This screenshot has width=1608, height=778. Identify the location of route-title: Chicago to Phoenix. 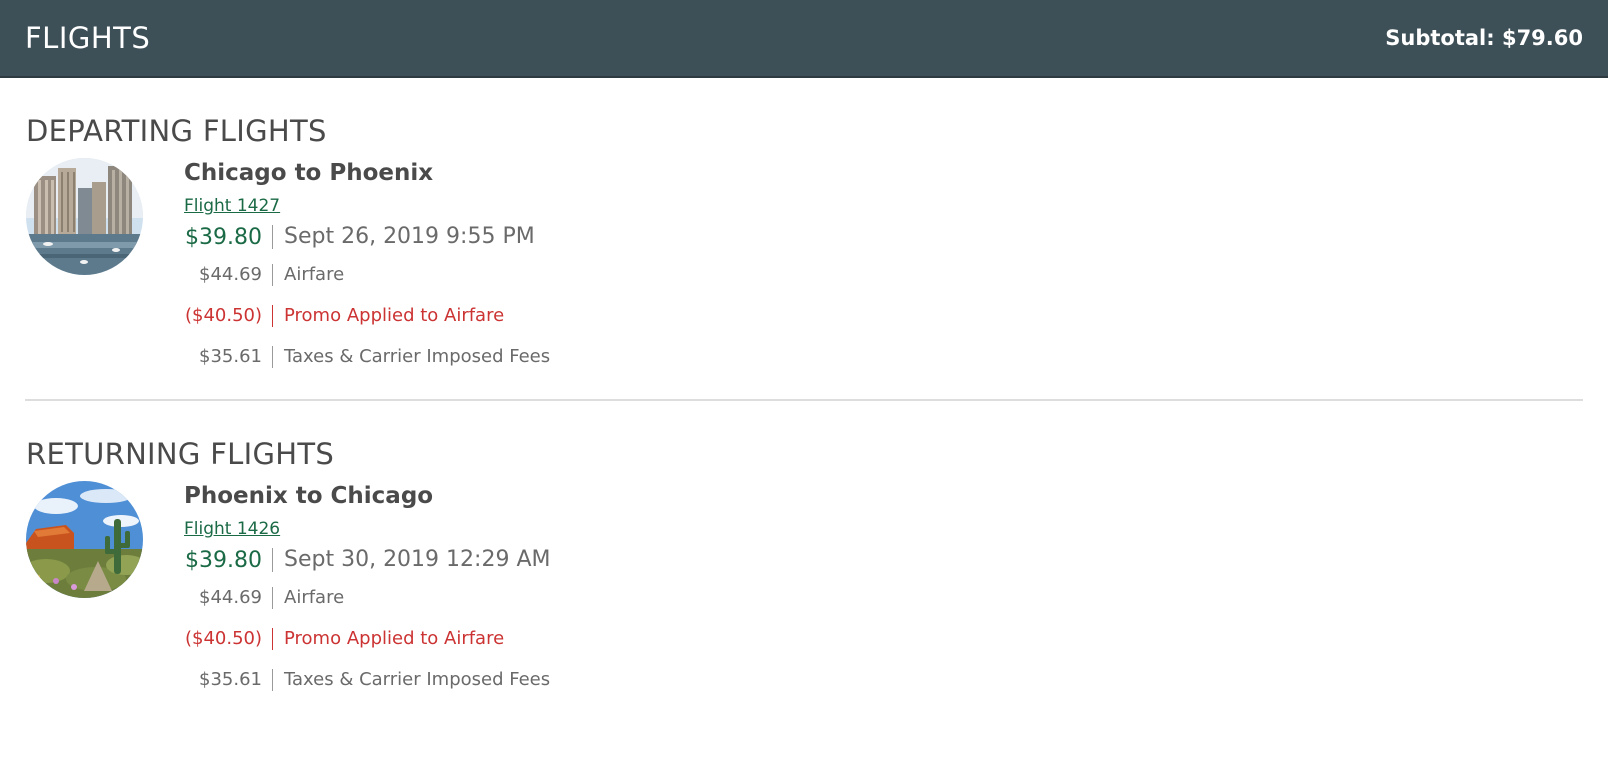
(309, 173).